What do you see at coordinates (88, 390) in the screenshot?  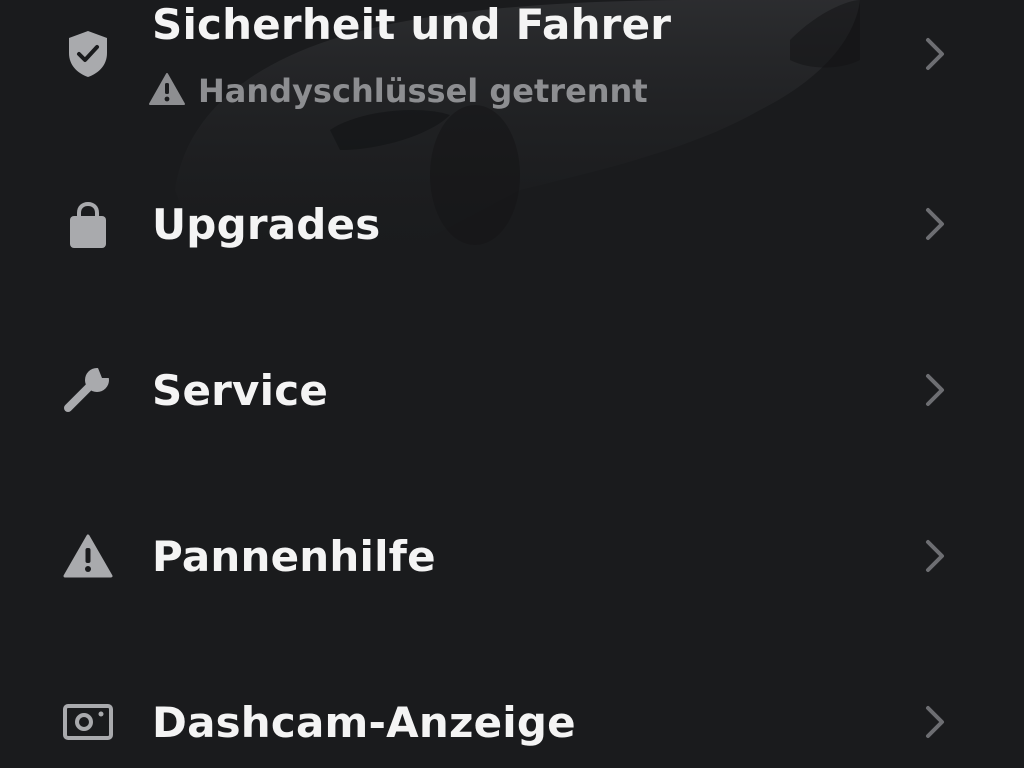 I see `wrench-icon` at bounding box center [88, 390].